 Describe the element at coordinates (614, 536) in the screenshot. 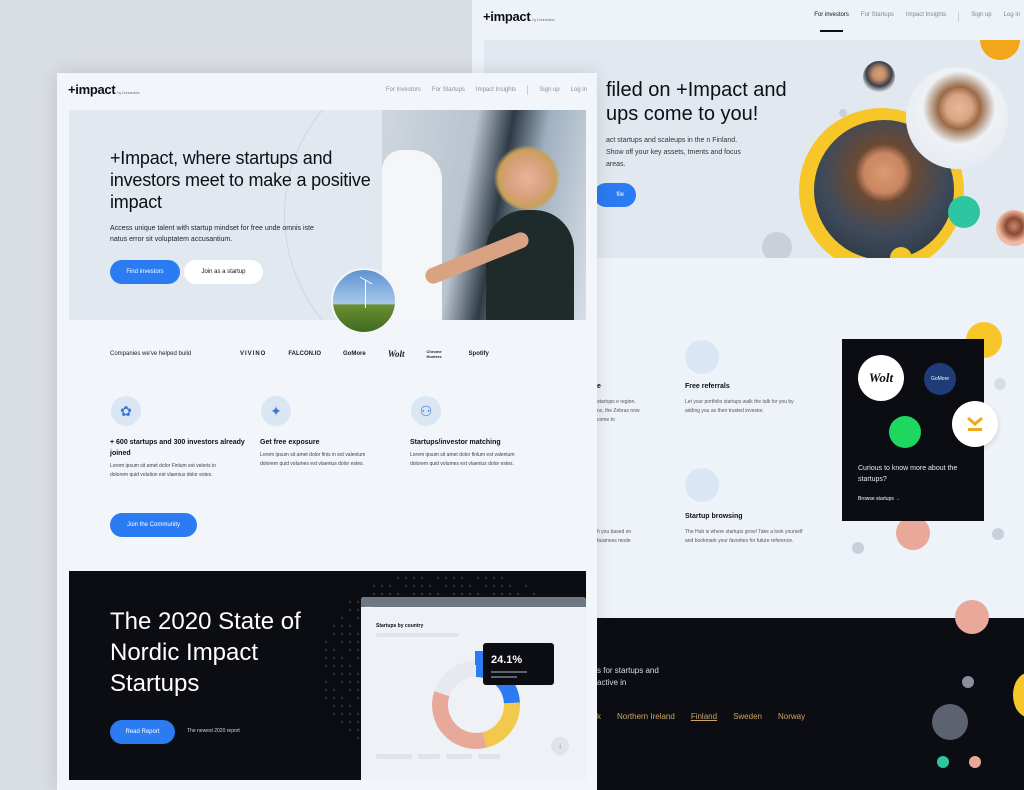

I see `feature-text-cropped: h you based on business mode` at that location.